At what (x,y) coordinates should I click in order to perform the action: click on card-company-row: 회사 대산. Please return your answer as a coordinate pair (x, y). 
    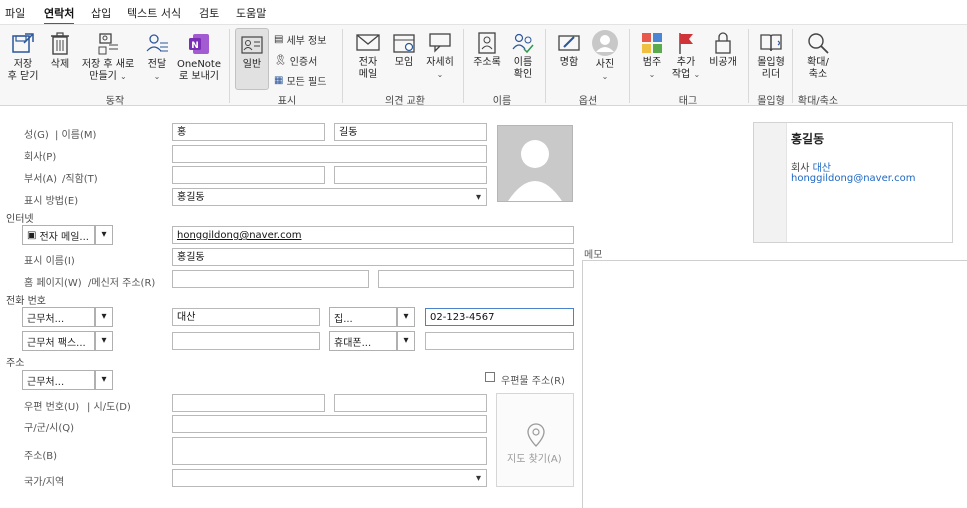
    Looking at the image, I should click on (811, 166).